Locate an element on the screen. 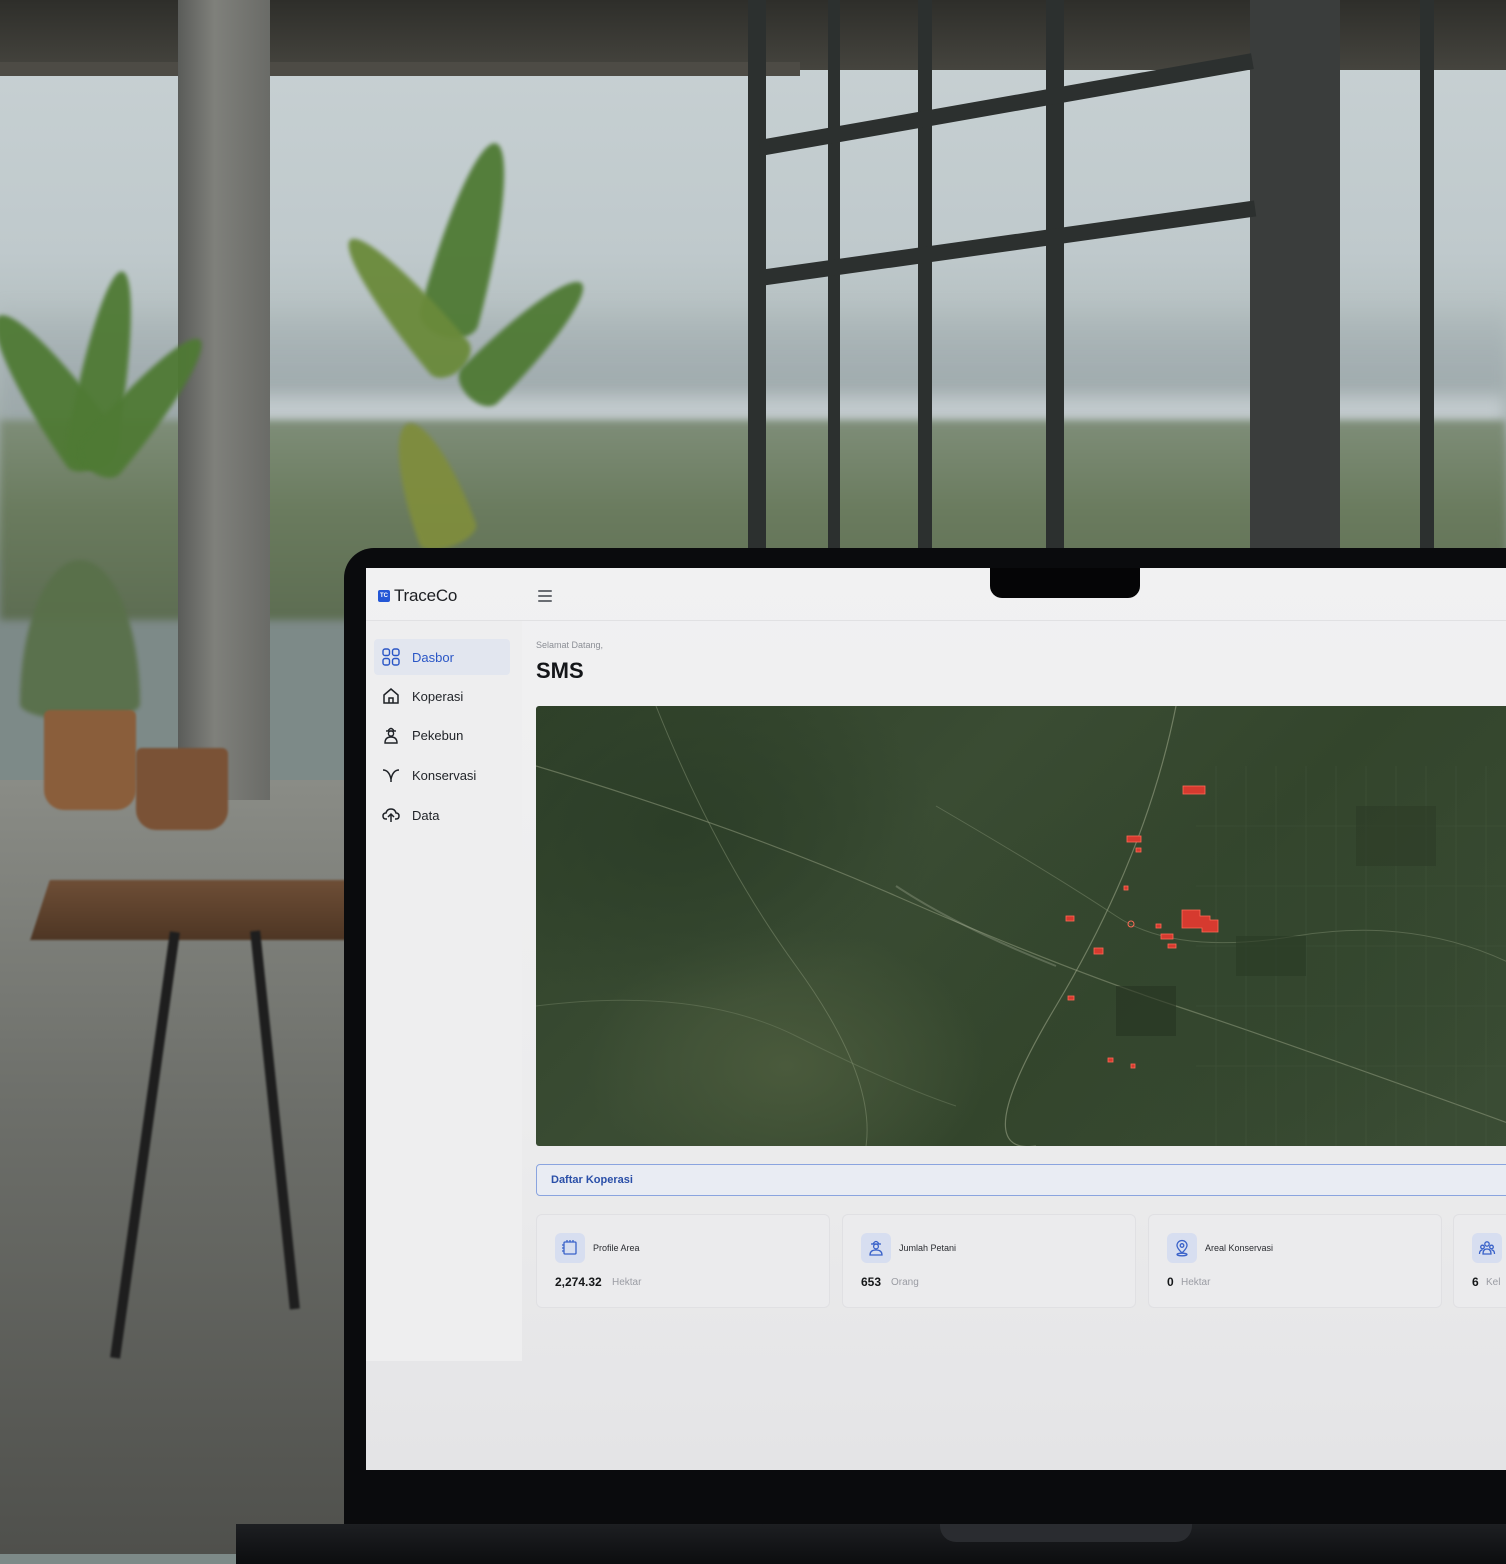 This screenshot has height=1564, width=1506. stat-card-kelompok: 6 Kel is located at coordinates (1479, 1261).